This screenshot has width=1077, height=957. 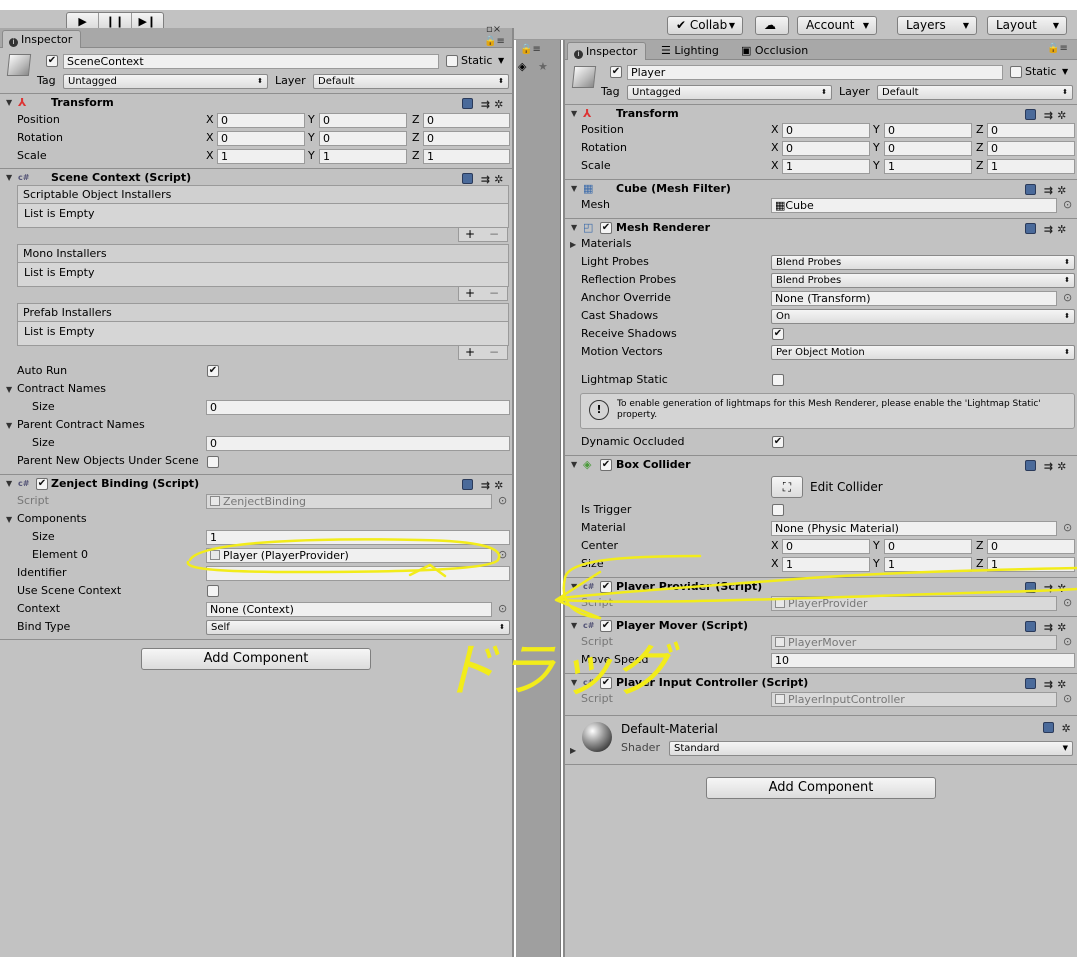 I want to click on dynamic-occluded-checkbox: ✔, so click(x=778, y=442).